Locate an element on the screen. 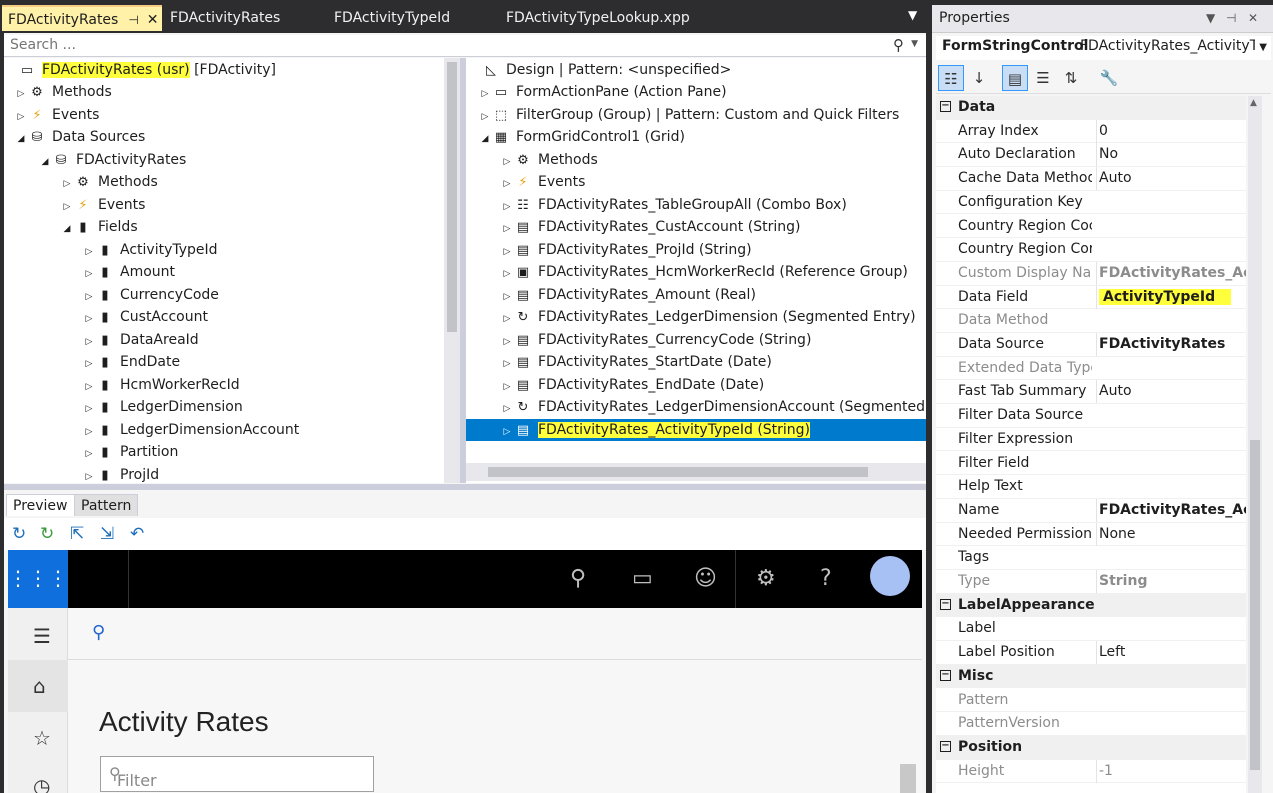 This screenshot has height=793, width=1273. tree-root-node: ▭ FDActivityRates (usr) [FDActivity] is located at coordinates (147, 70).